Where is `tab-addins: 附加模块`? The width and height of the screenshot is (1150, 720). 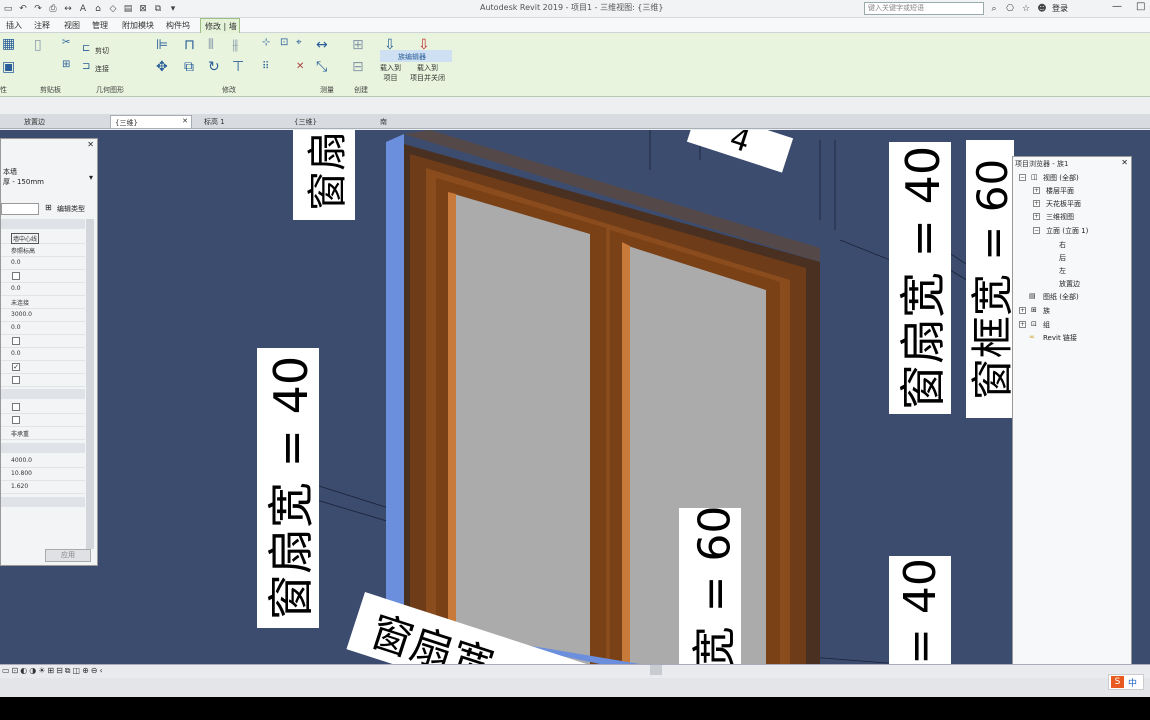
tab-addins: 附加模块 is located at coordinates (138, 25).